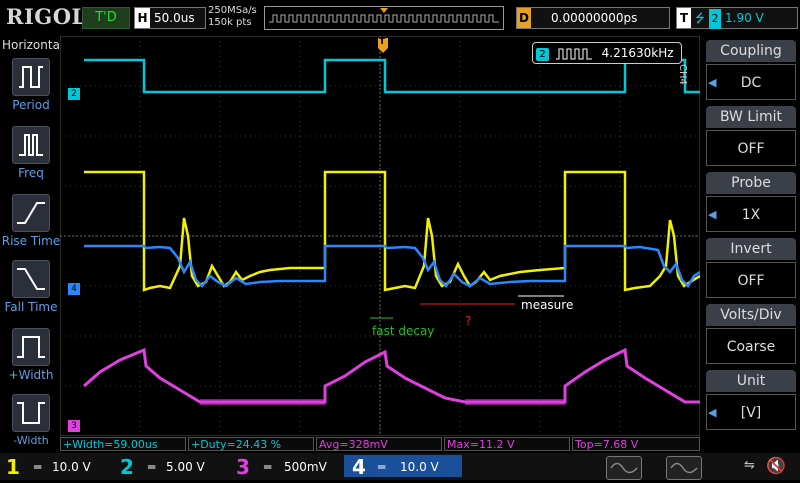  What do you see at coordinates (419, 467) in the screenshot?
I see `ch4-scale: 10.0 V` at bounding box center [419, 467].